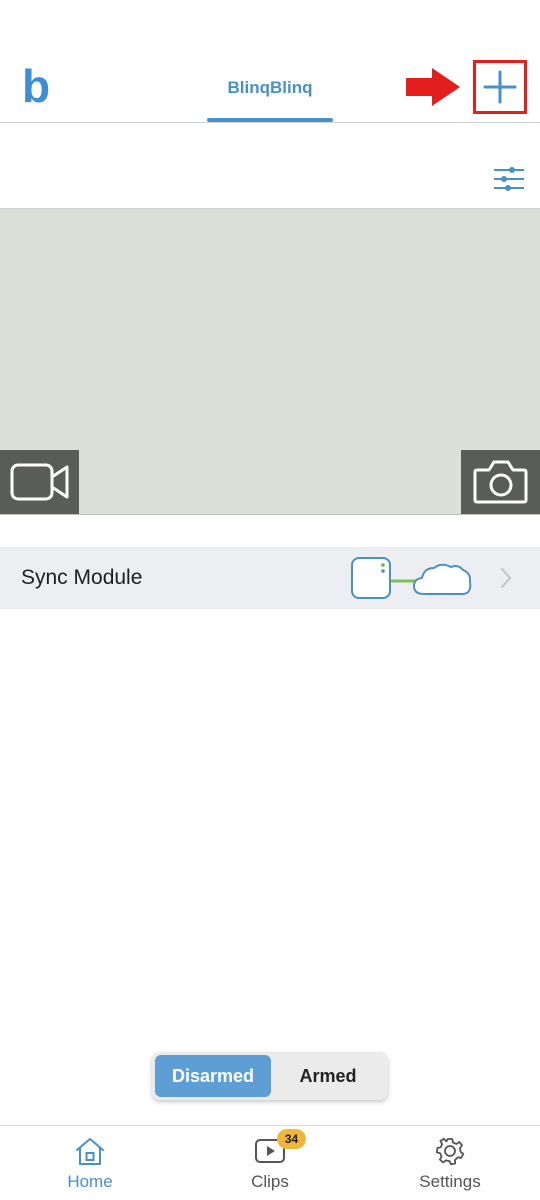 Image resolution: width=540 pixels, height=1200 pixels. What do you see at coordinates (509, 179) in the screenshot?
I see `sliders-icon` at bounding box center [509, 179].